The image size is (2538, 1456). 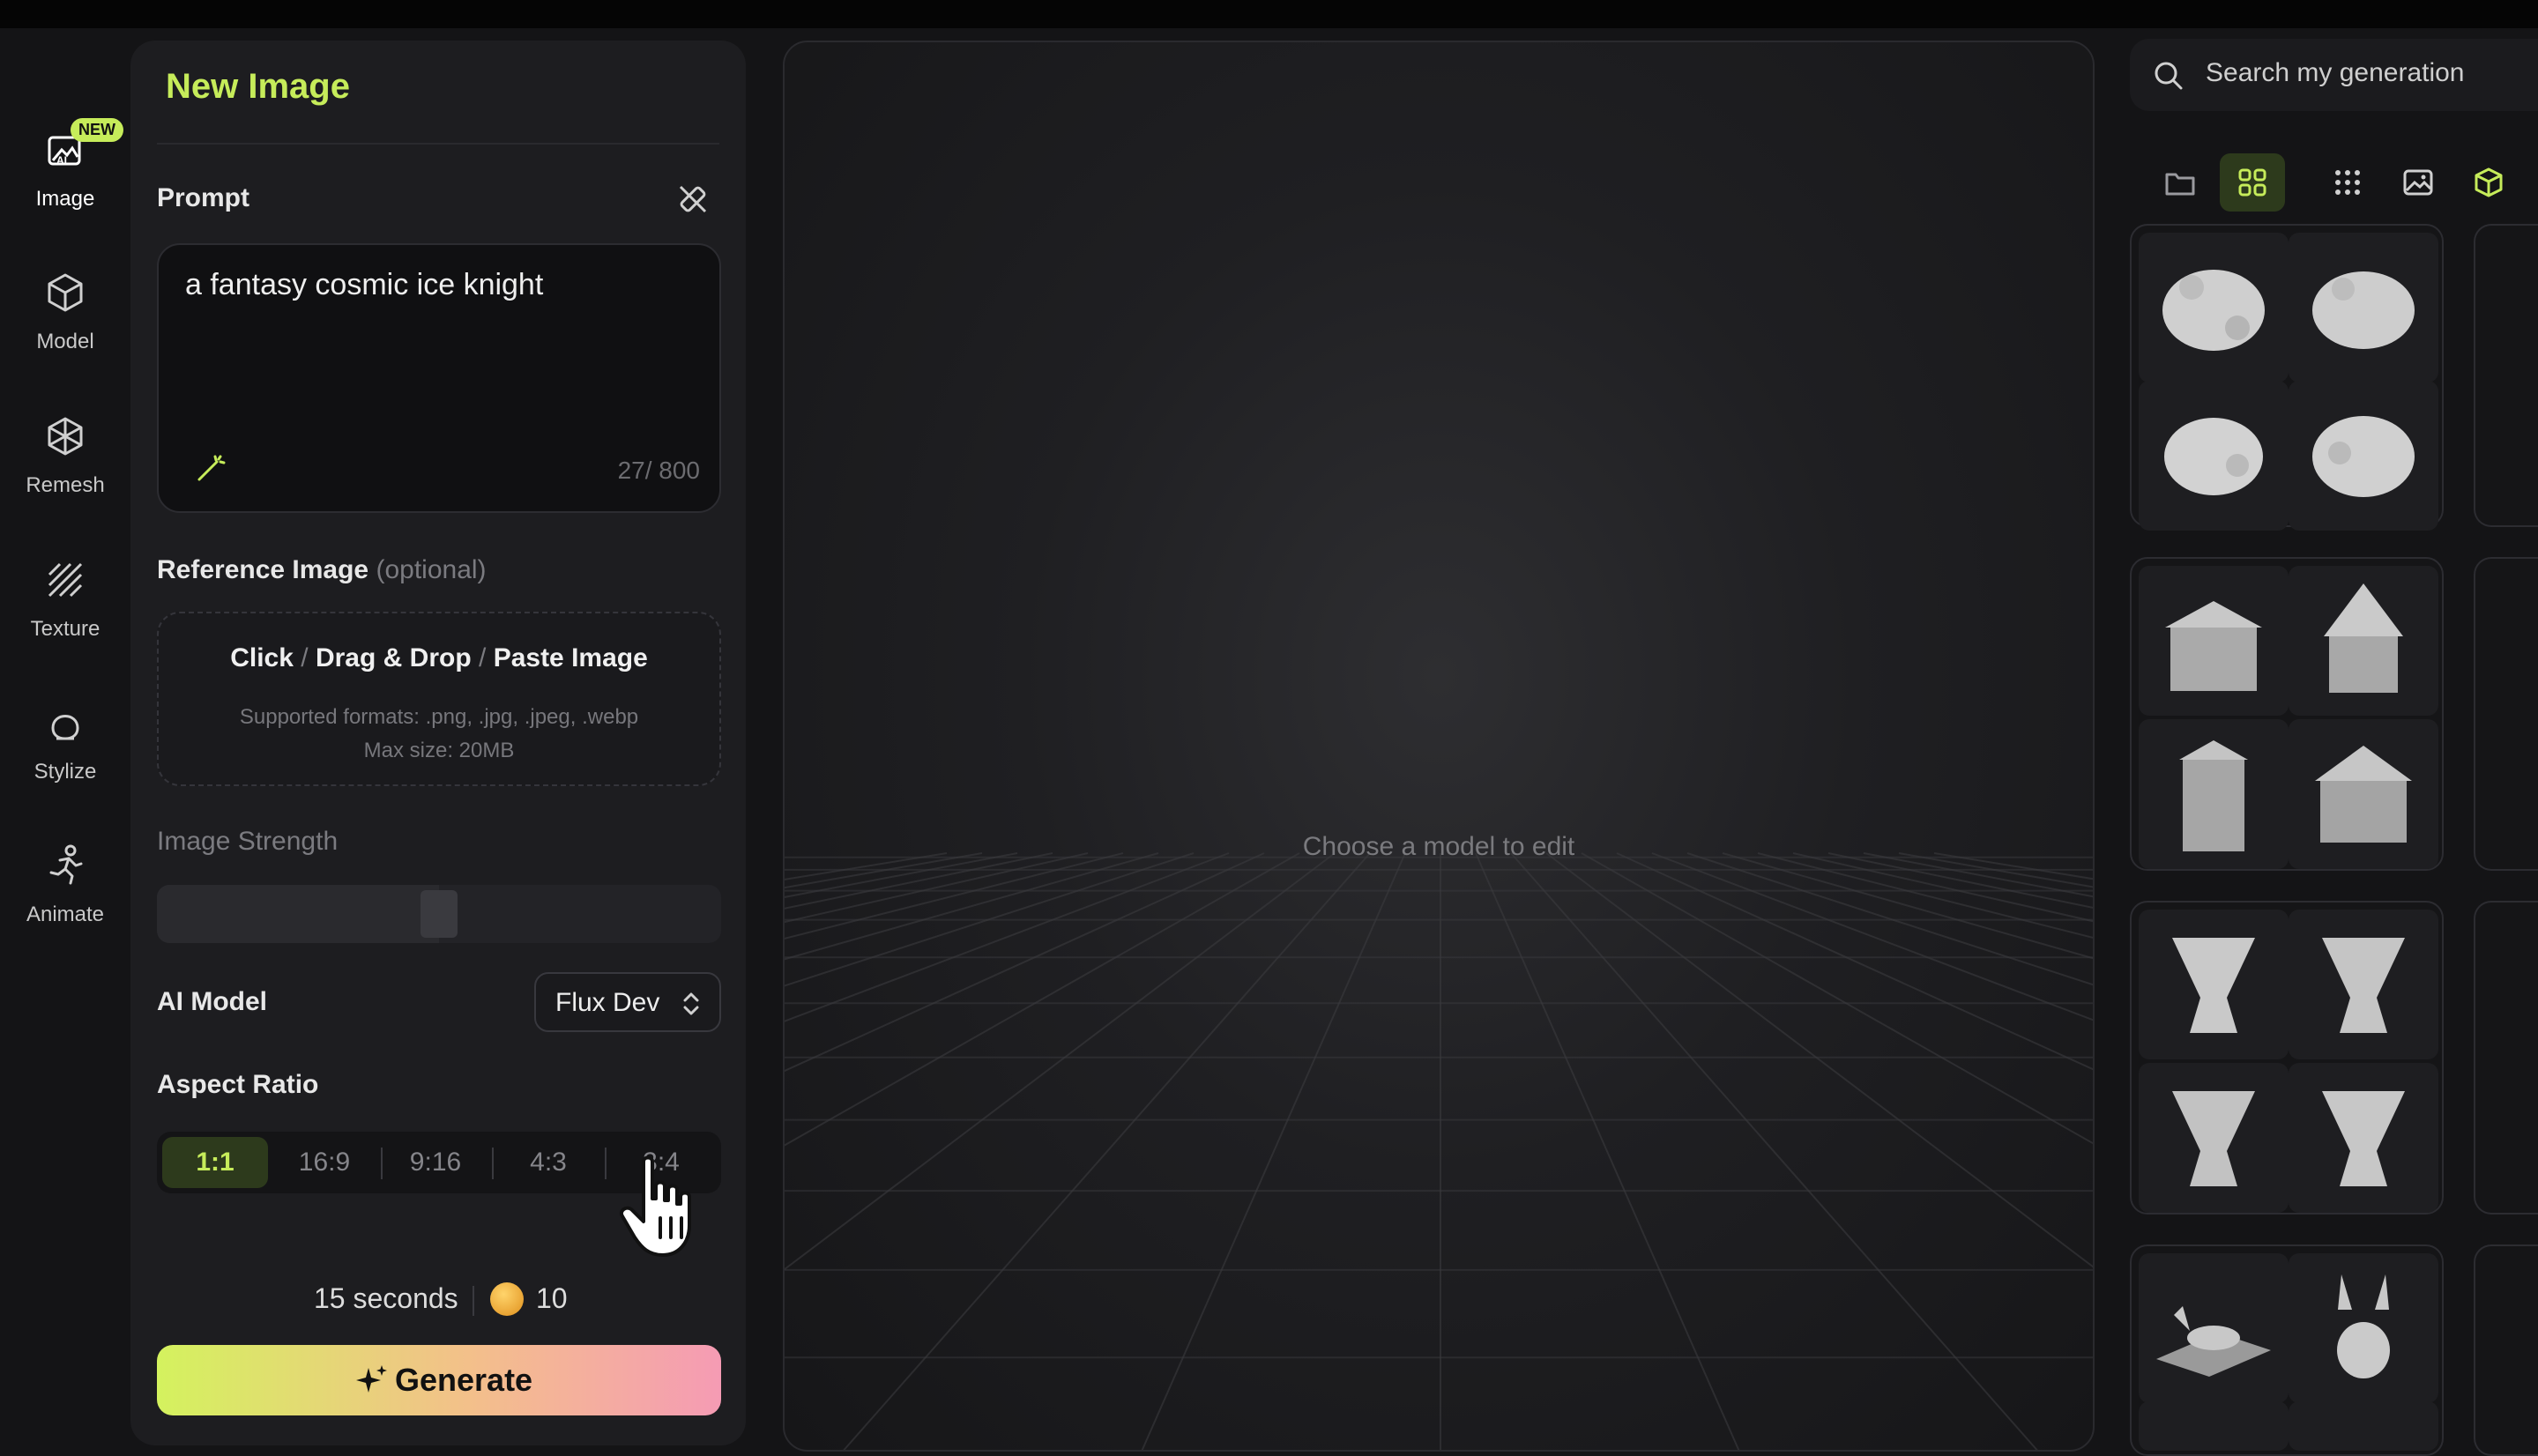 I want to click on viewport-empty-message: Choose a model to edit, so click(x=1438, y=846).